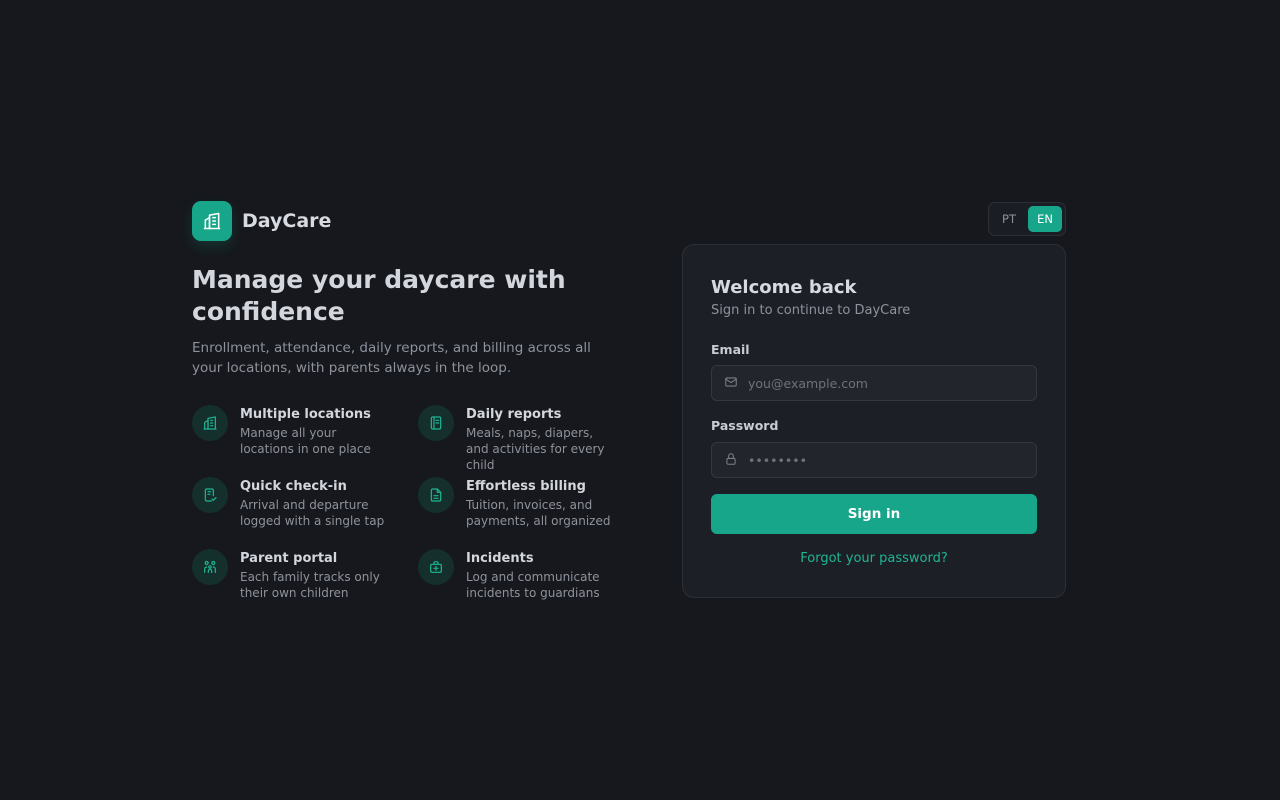 This screenshot has width=1280, height=800. What do you see at coordinates (874, 514) in the screenshot?
I see `sign-in-button: Sign in` at bounding box center [874, 514].